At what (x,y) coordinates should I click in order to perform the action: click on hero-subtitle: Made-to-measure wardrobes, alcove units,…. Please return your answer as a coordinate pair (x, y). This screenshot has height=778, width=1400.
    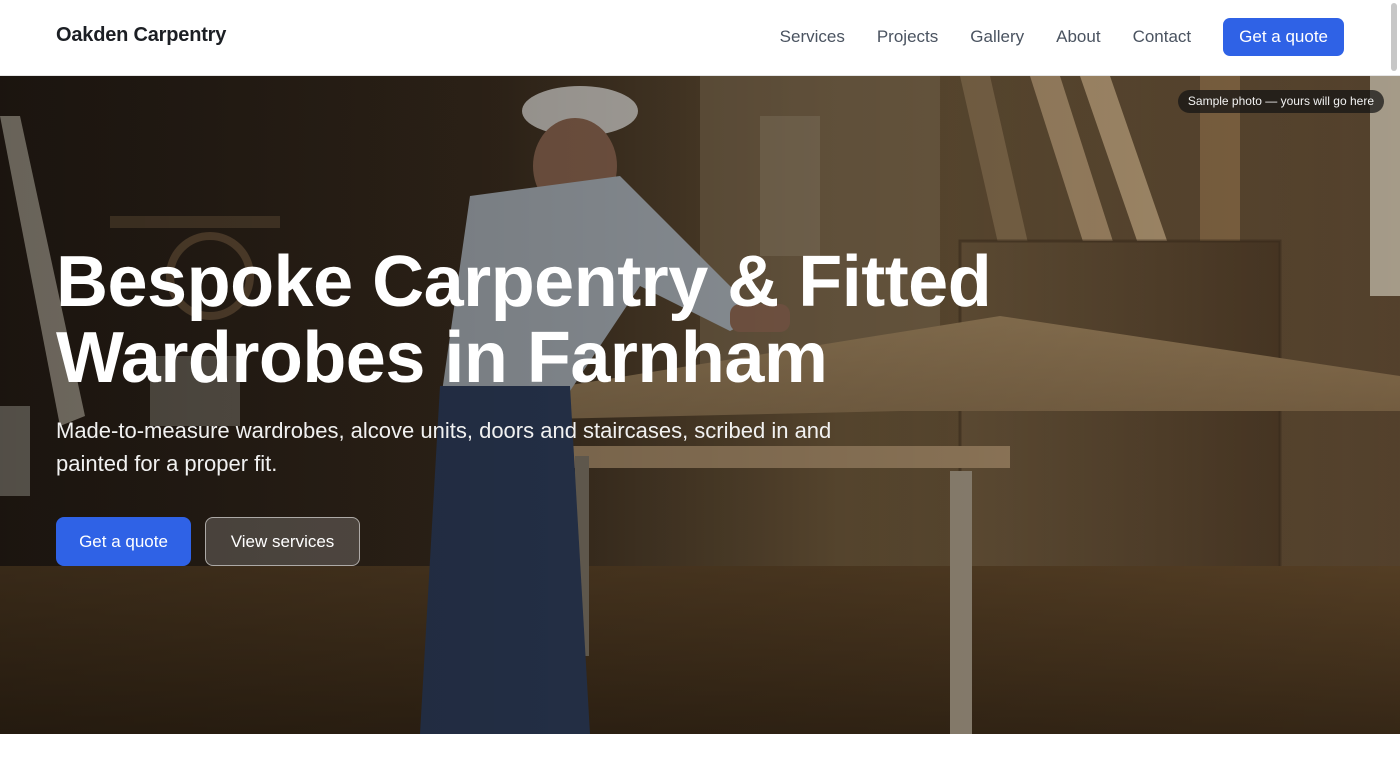
    Looking at the image, I should click on (444, 447).